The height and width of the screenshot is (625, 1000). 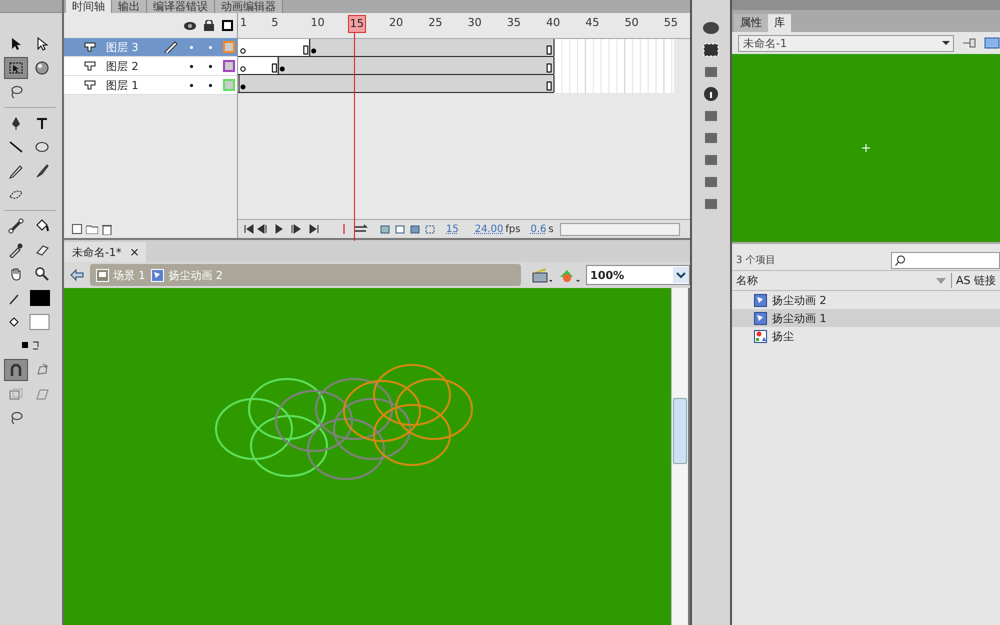 I want to click on stroke-color-icon, so click(x=30, y=298).